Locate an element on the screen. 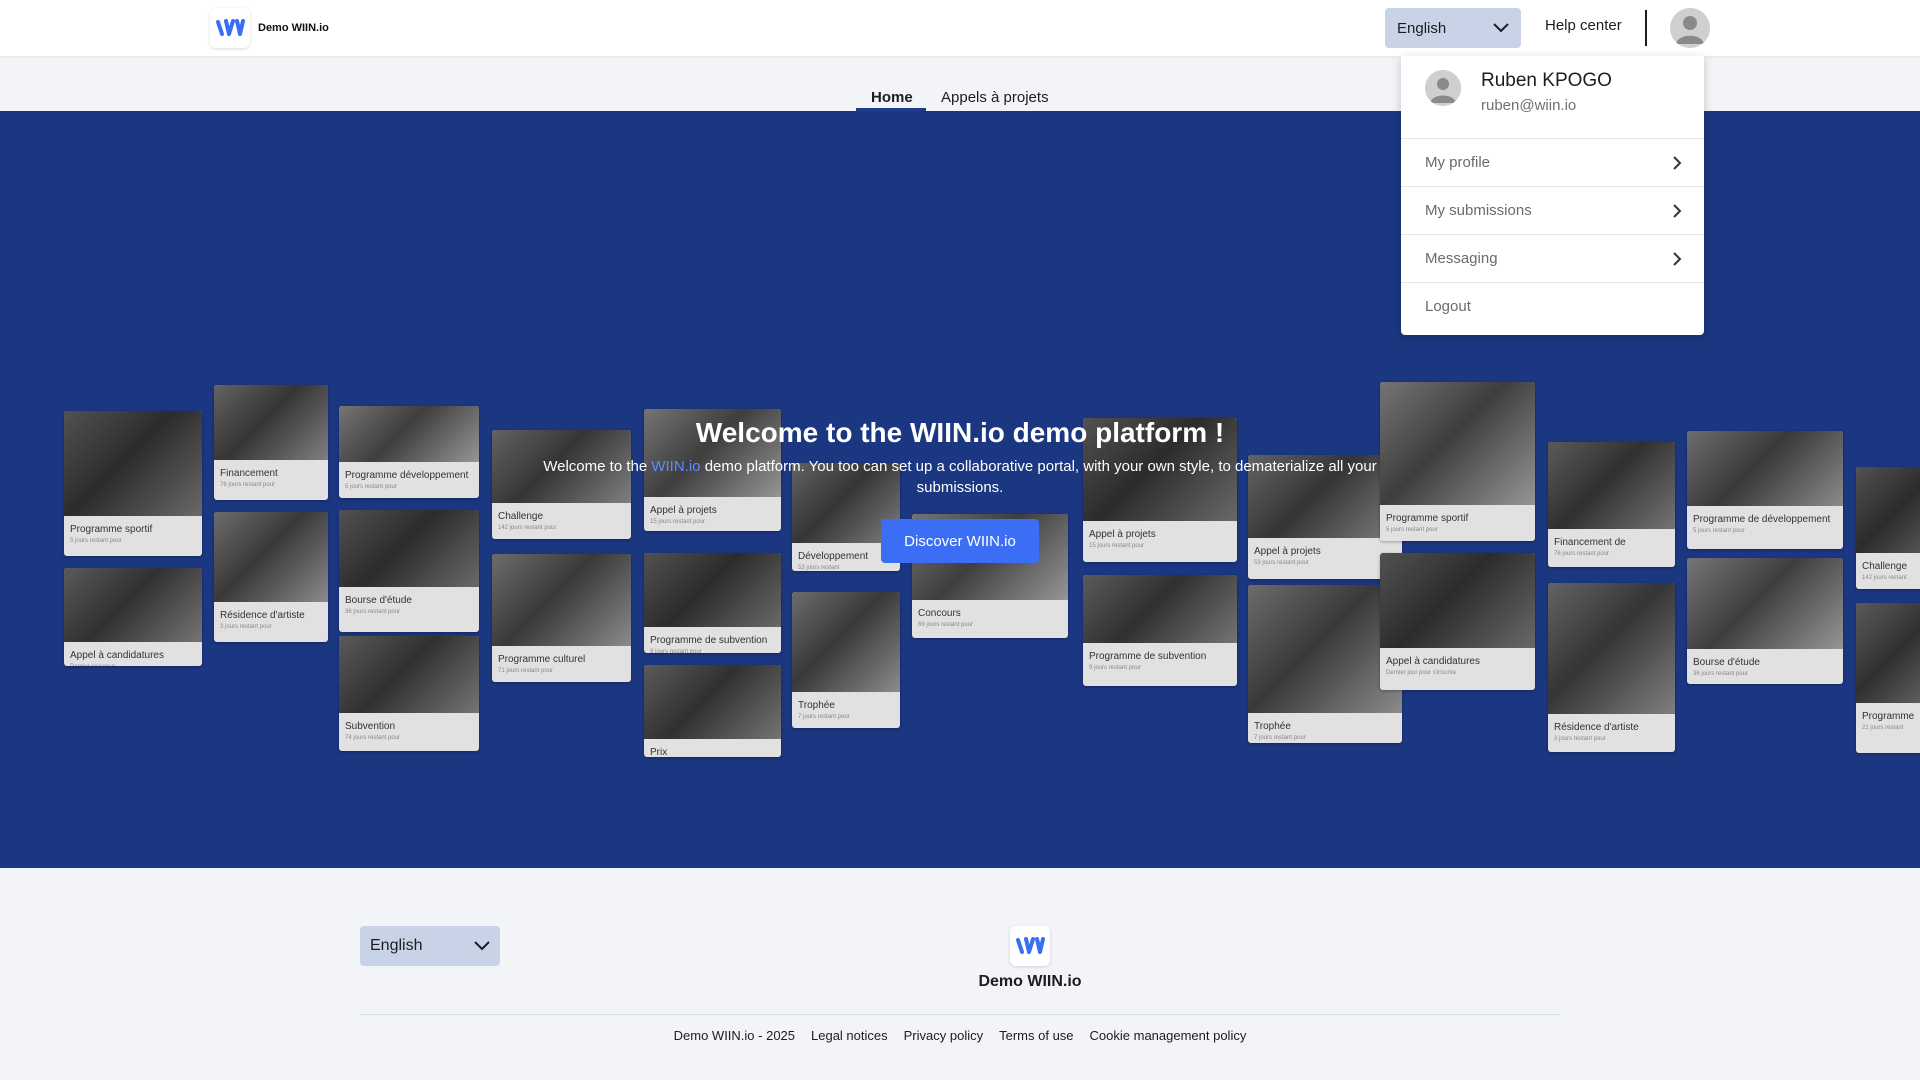 Image resolution: width=1920 pixels, height=1080 pixels. program-card-deadline: 15 jours restant pour is located at coordinates (678, 522).